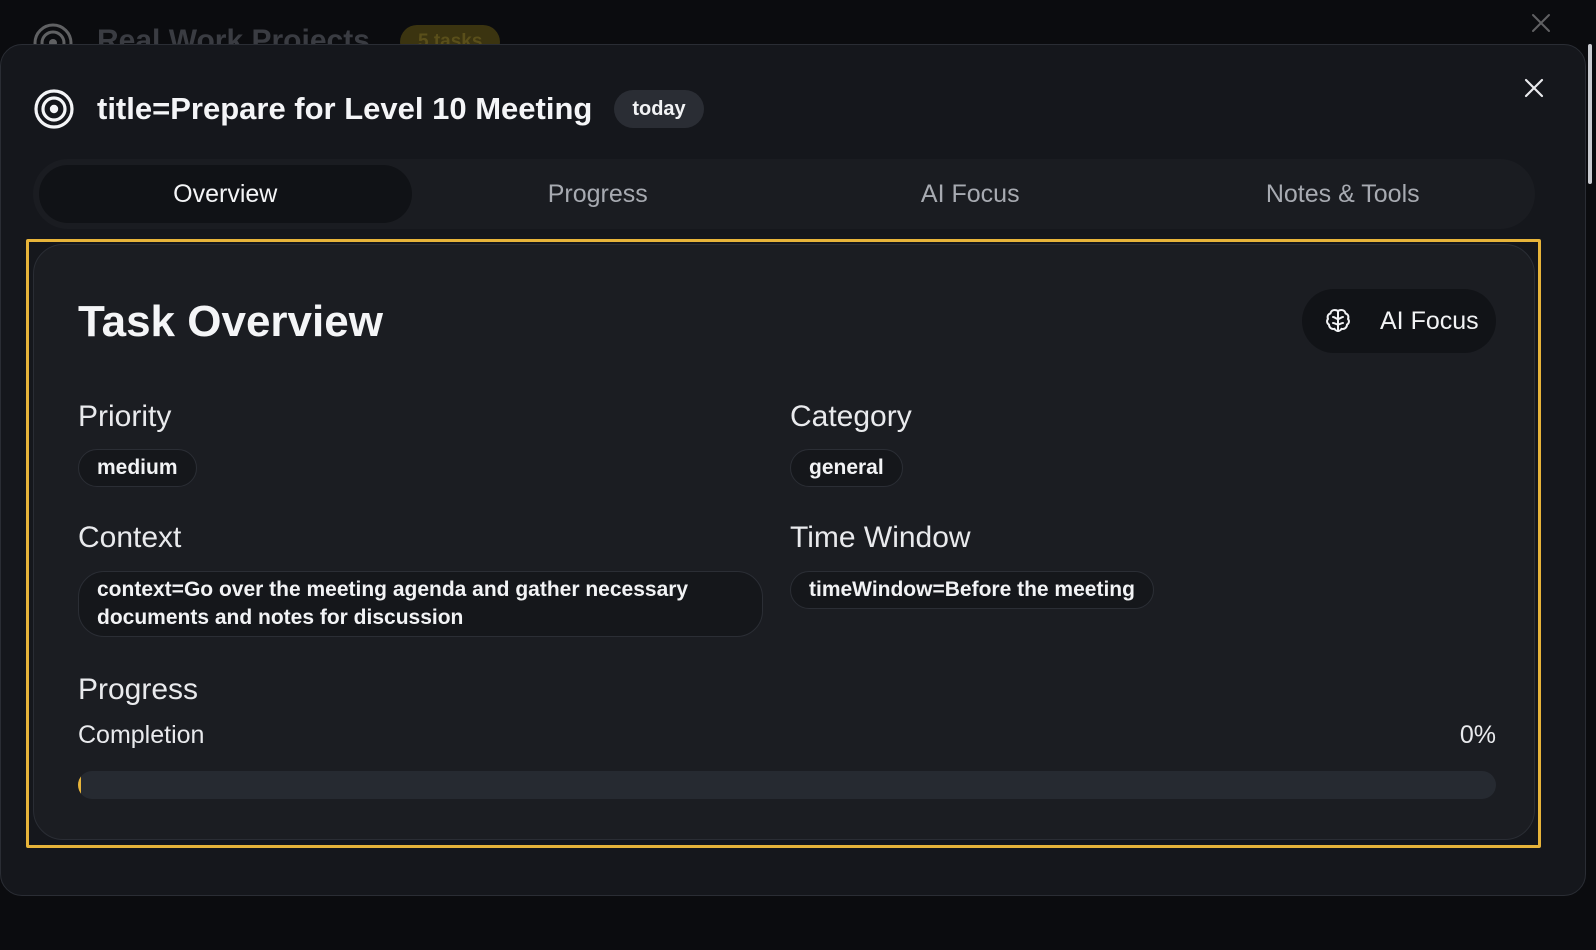 This screenshot has width=1596, height=950. What do you see at coordinates (972, 590) in the screenshot?
I see `time-window-chip: timeWindow=Before the meeting` at bounding box center [972, 590].